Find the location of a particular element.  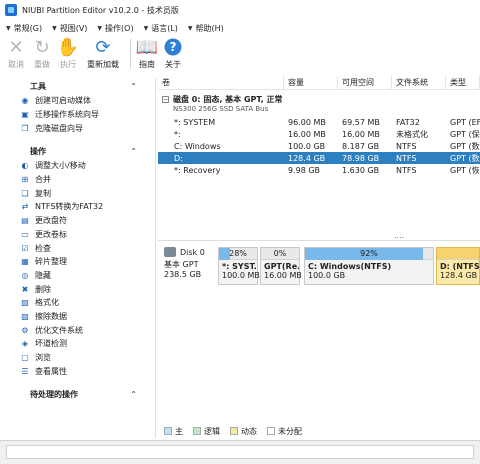

table-row: C: Windows 100.0 GB 8.187 GB NTFS GPT (数 is located at coordinates (319, 146).